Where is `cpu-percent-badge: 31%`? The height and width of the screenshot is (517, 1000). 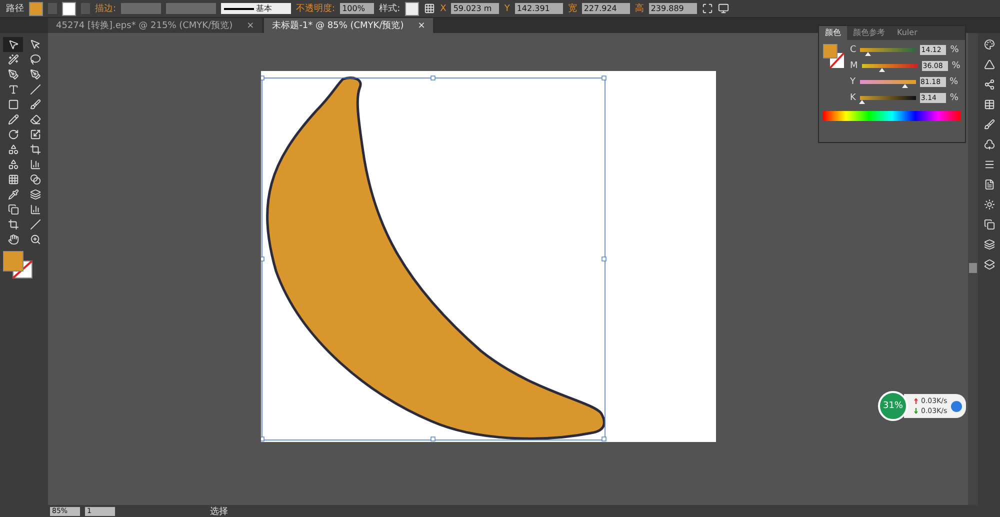
cpu-percent-badge: 31% is located at coordinates (893, 406).